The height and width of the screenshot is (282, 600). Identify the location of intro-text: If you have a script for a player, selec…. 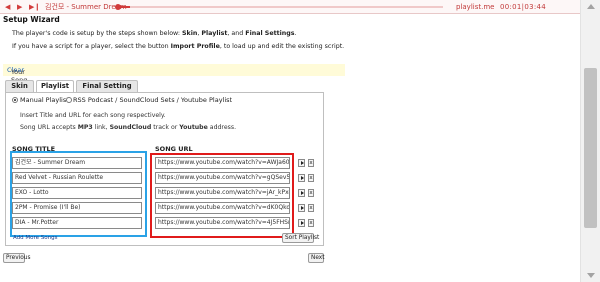
(91, 46).